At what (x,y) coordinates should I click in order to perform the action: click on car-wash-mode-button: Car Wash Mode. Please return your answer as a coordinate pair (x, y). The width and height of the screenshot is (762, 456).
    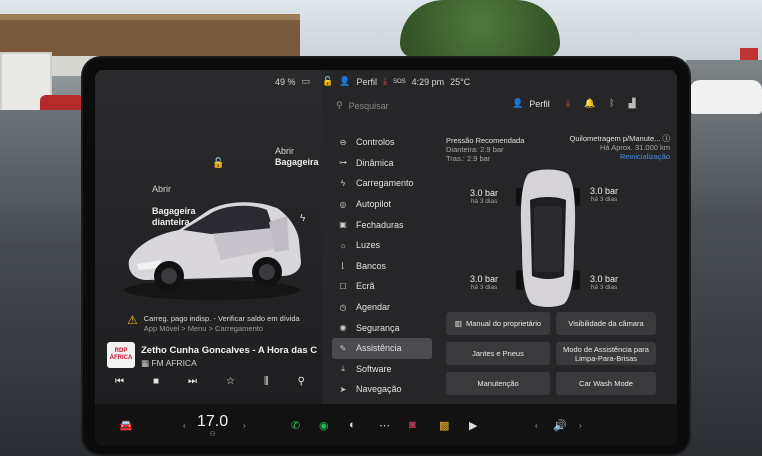
    Looking at the image, I should click on (606, 383).